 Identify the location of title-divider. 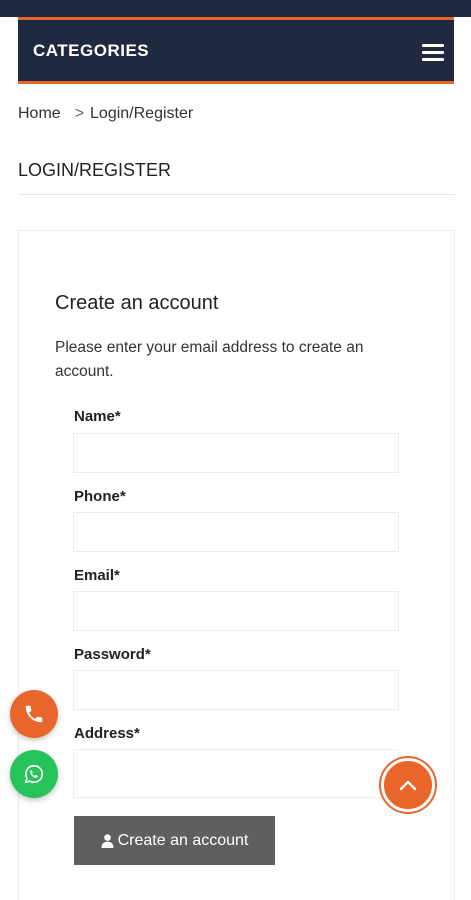
(236, 194).